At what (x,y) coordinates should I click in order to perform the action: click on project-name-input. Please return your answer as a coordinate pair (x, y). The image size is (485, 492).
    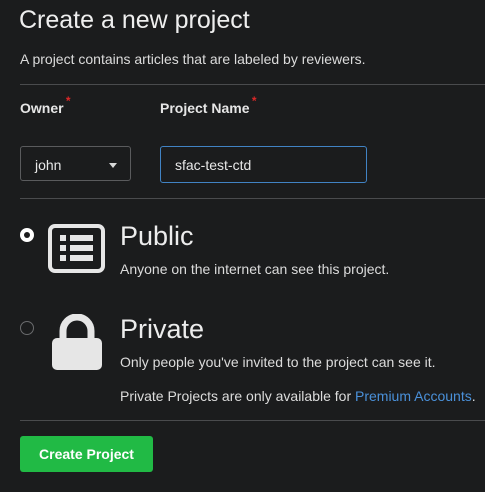
    Looking at the image, I should click on (263, 164).